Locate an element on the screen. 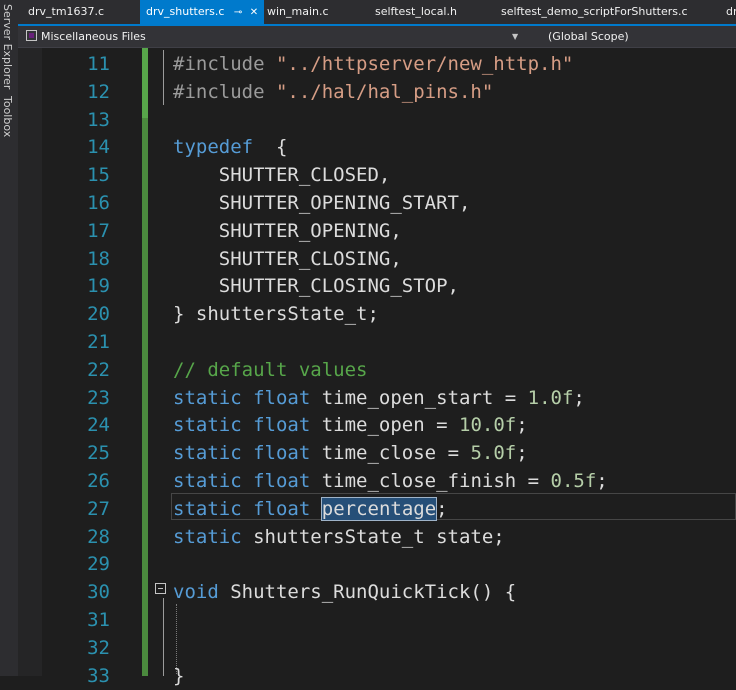  navigation-bar: Miscellaneous Files ▼ (Global Scope) is located at coordinates (377, 37).